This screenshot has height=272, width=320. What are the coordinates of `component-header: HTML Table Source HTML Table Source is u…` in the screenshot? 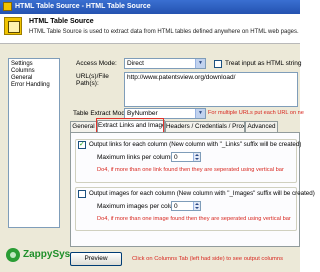 It's located at (150, 29).